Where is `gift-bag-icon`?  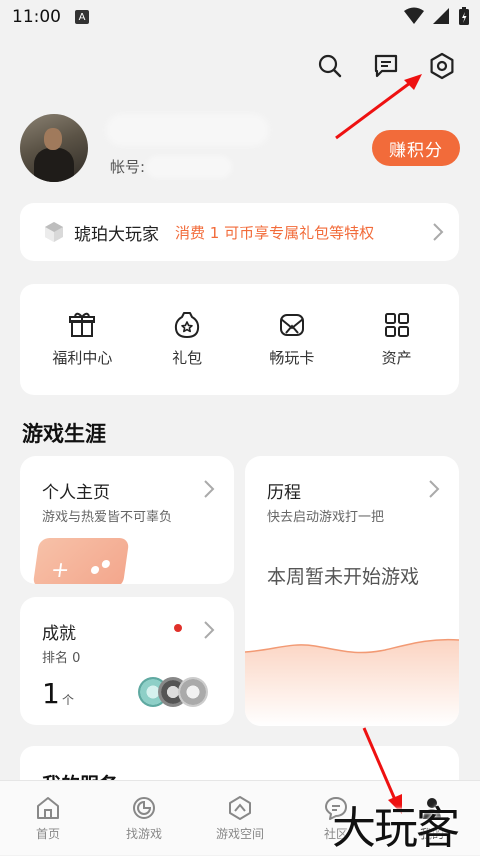 gift-bag-icon is located at coordinates (187, 325).